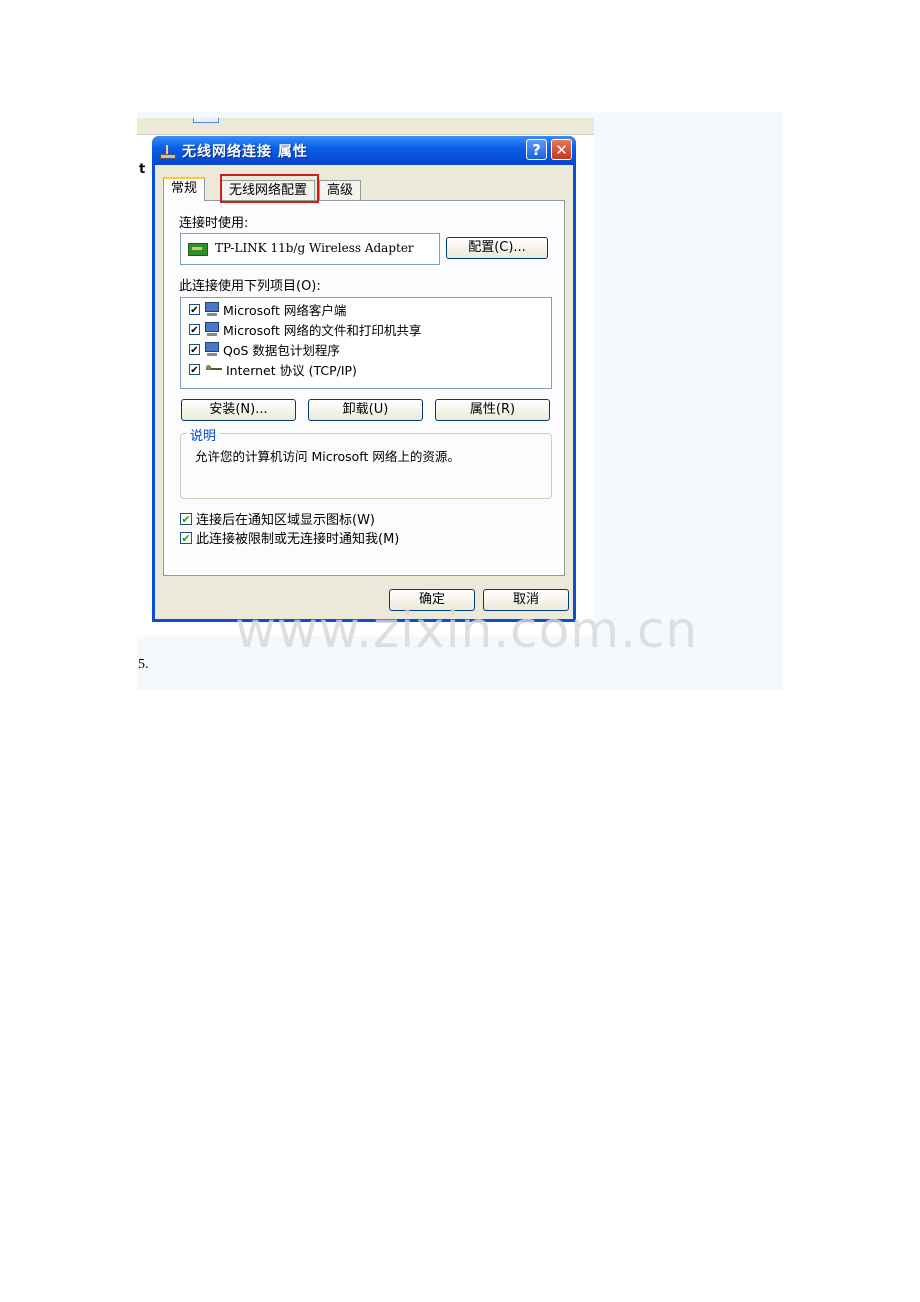 Image resolution: width=920 pixels, height=1302 pixels. What do you see at coordinates (186, 518) in the screenshot?
I see `show-icon-checkbox: ✔` at bounding box center [186, 518].